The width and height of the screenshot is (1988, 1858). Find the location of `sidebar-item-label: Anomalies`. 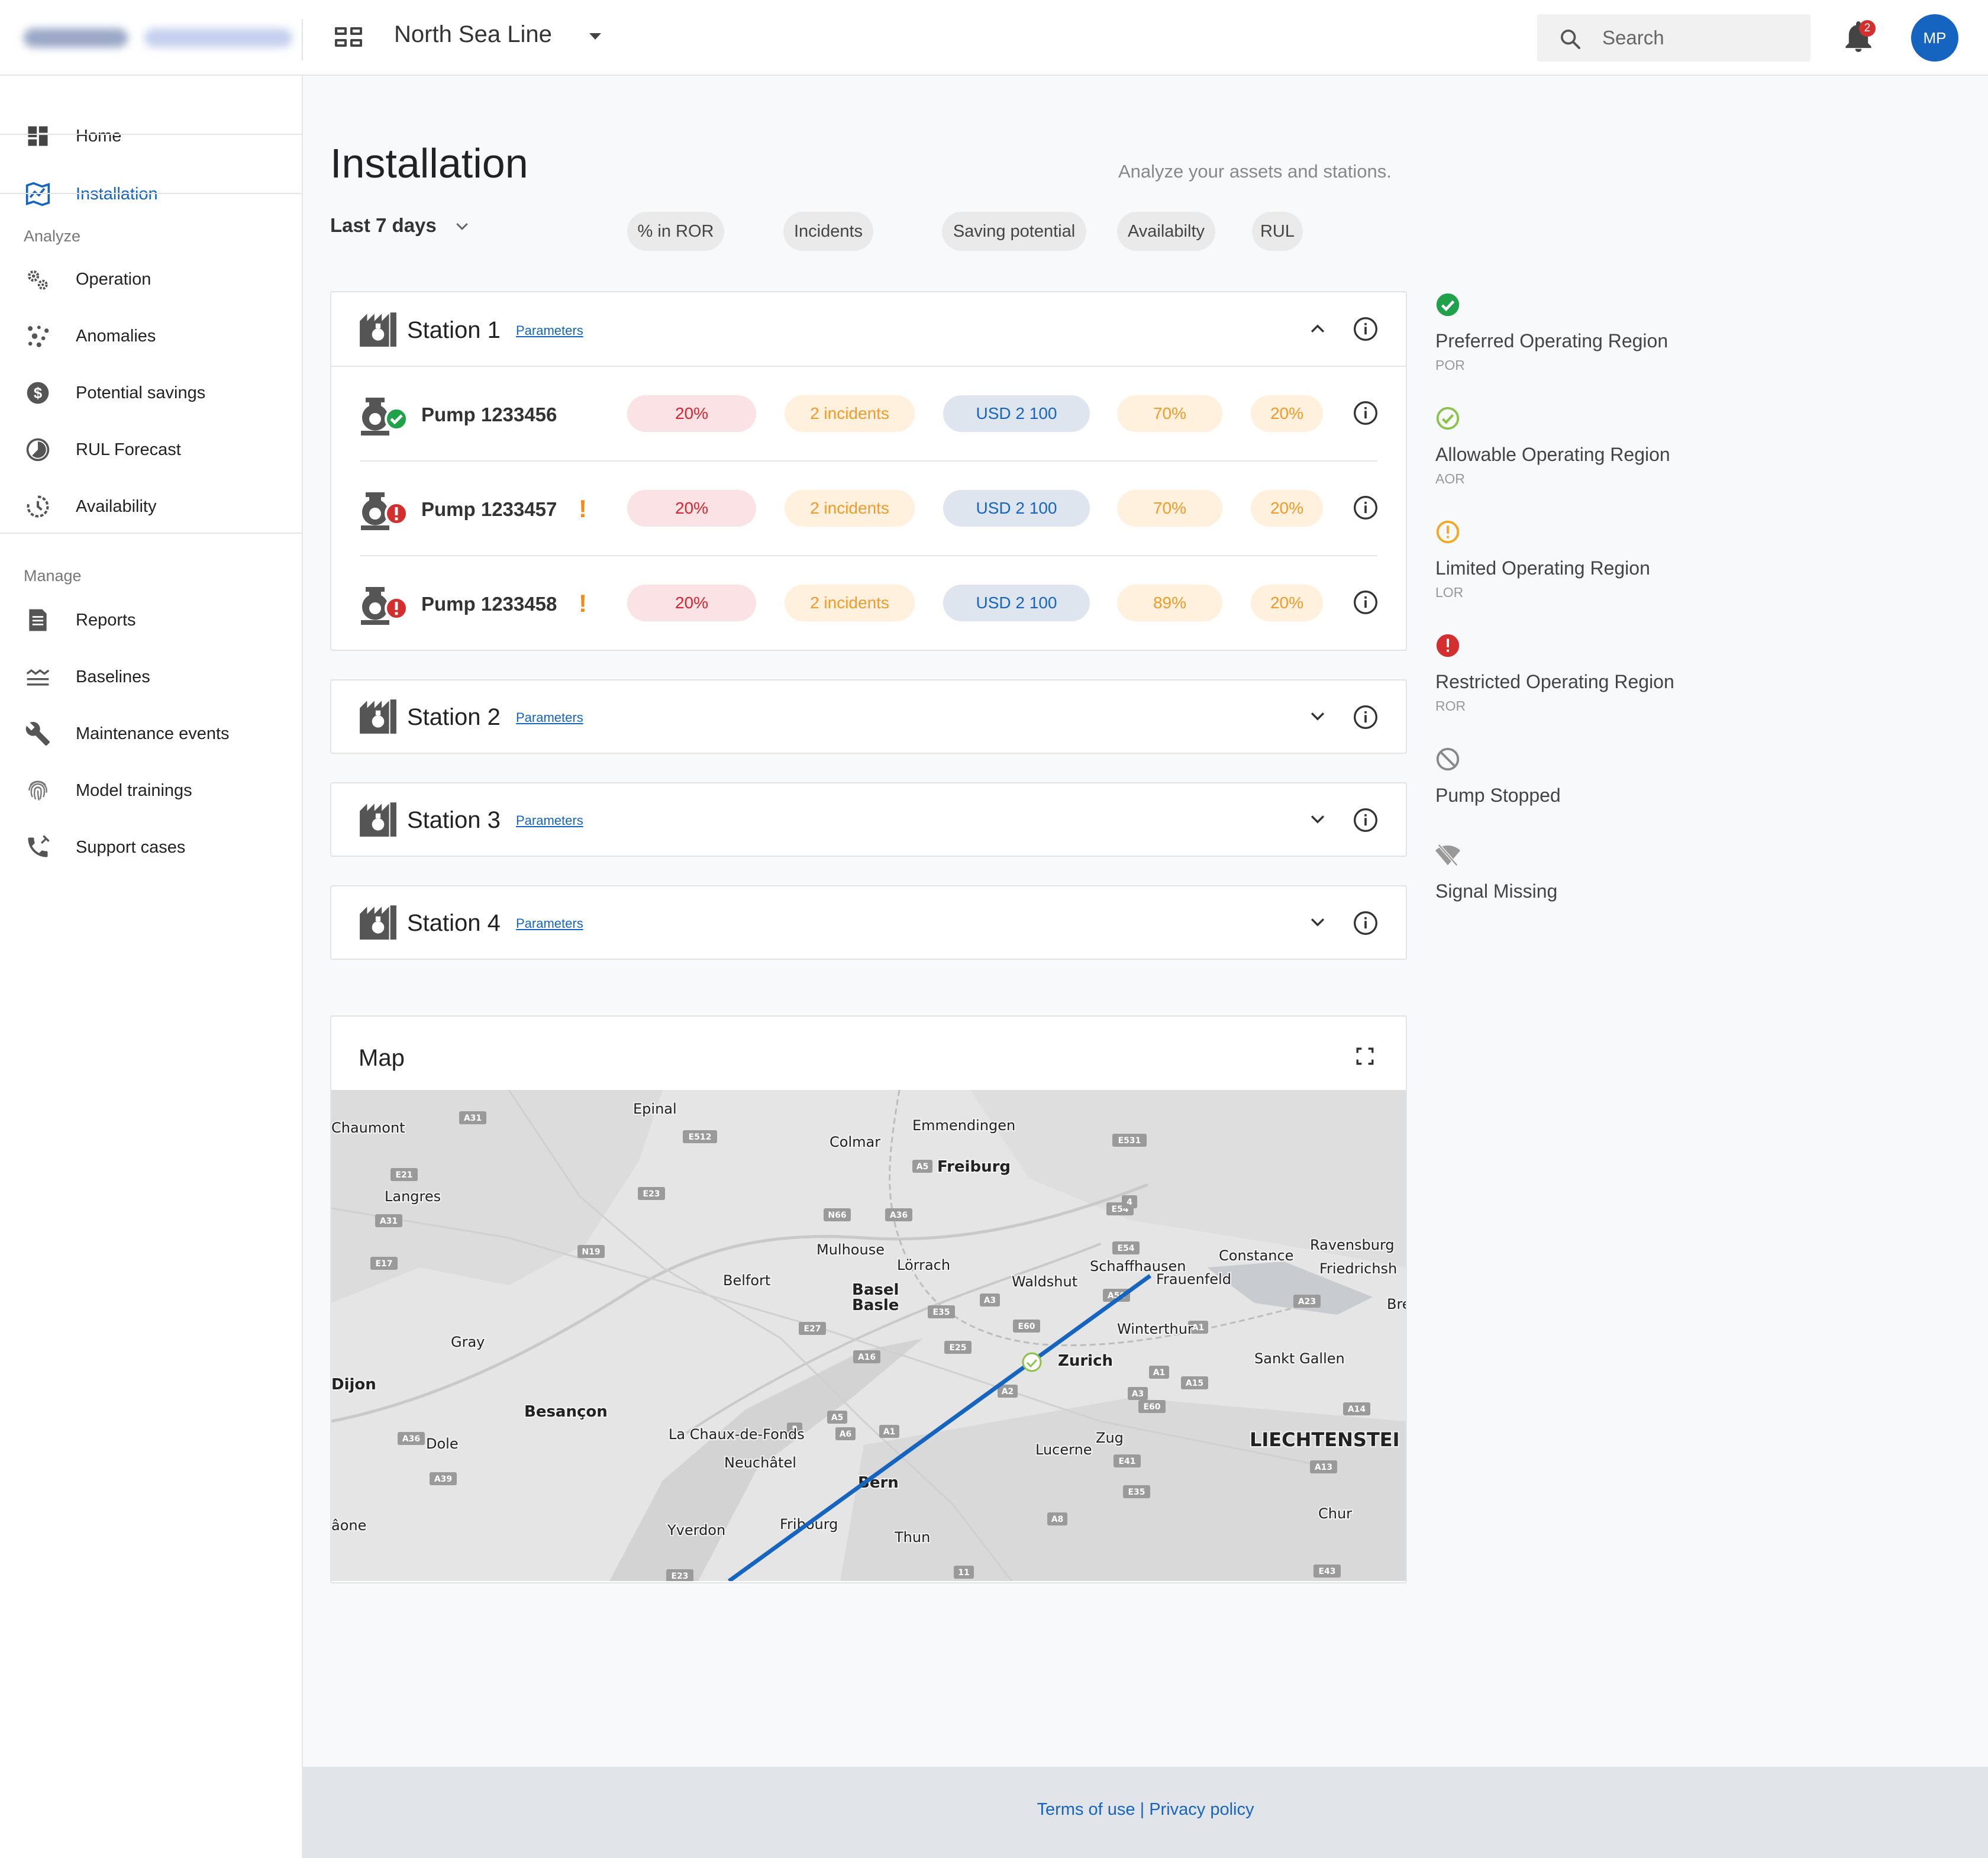

sidebar-item-label: Anomalies is located at coordinates (116, 336).